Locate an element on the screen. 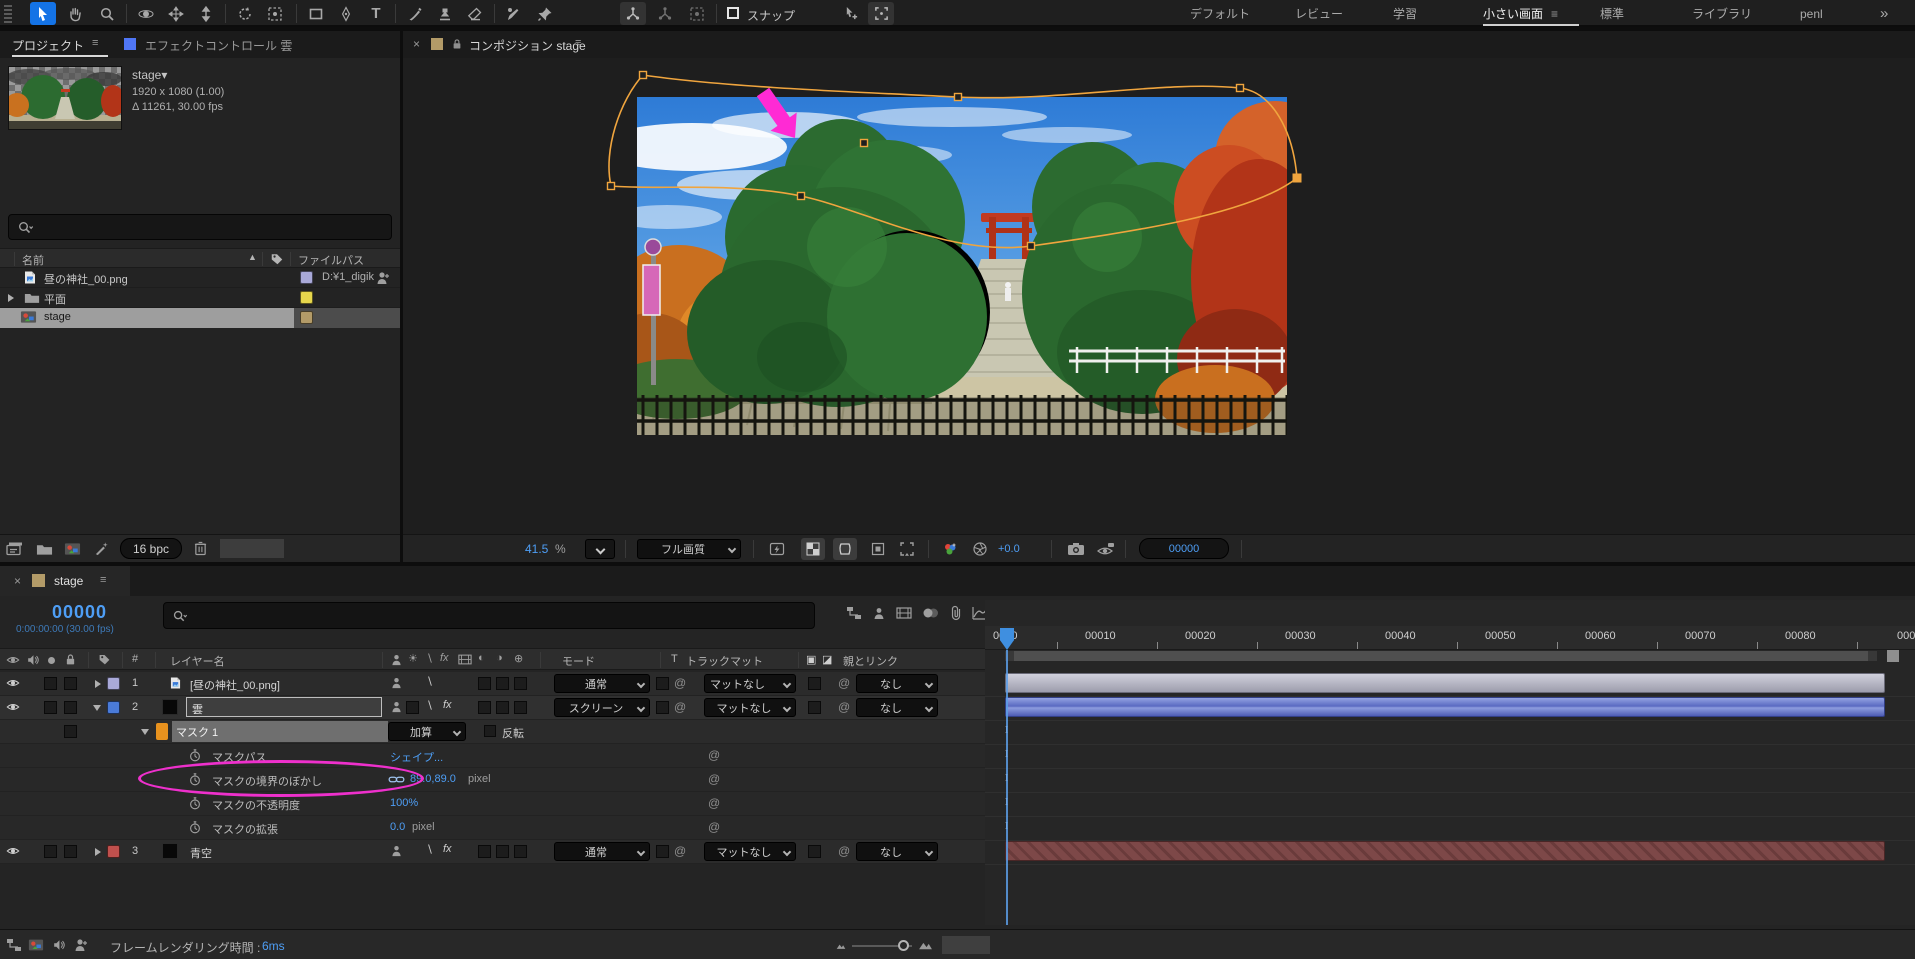  project-row-stage-comp: stage is located at coordinates (200, 318).